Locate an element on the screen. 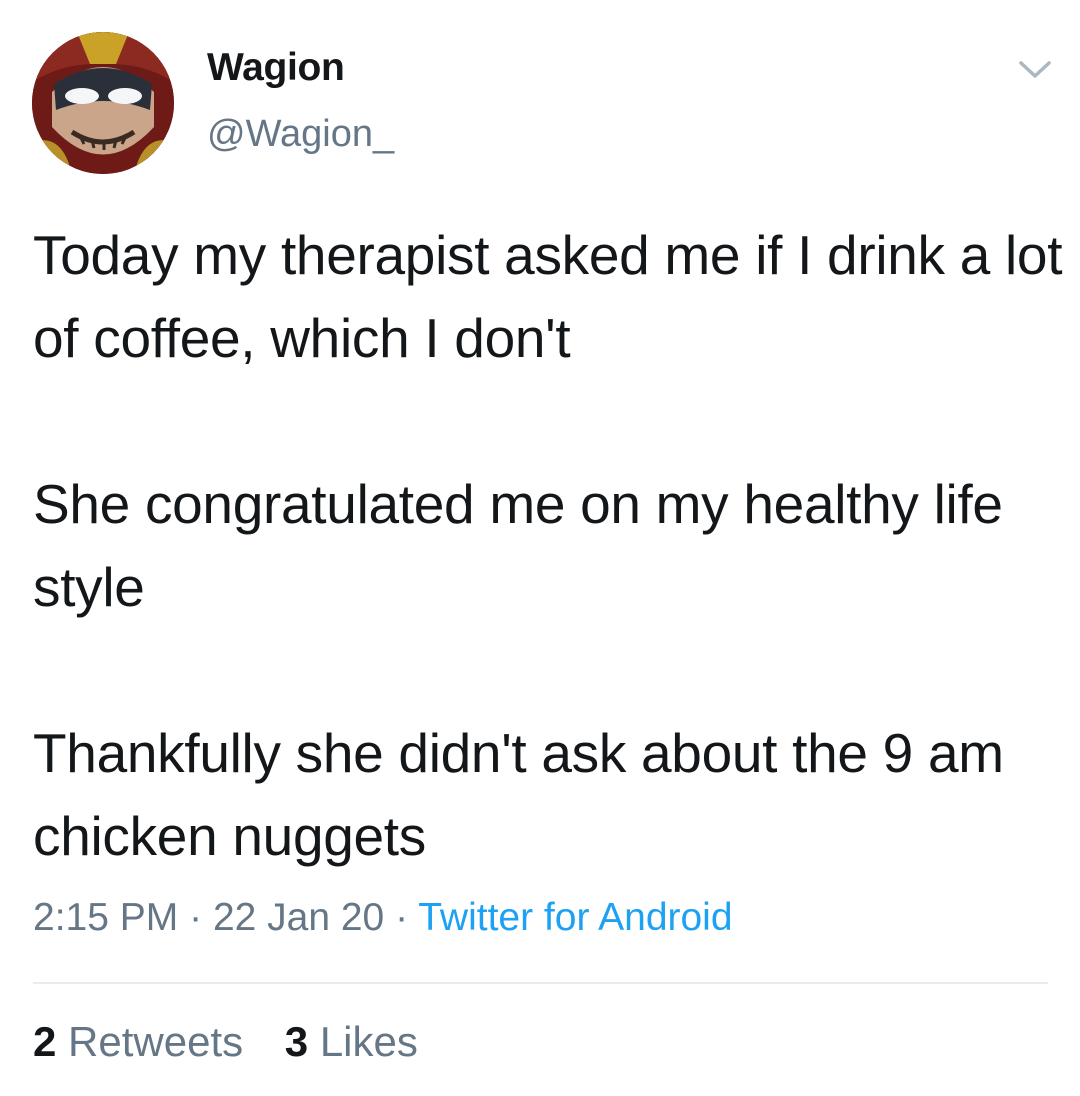 This screenshot has width=1080, height=1096. tweet-date: 22 Jan 20 is located at coordinates (298, 917).